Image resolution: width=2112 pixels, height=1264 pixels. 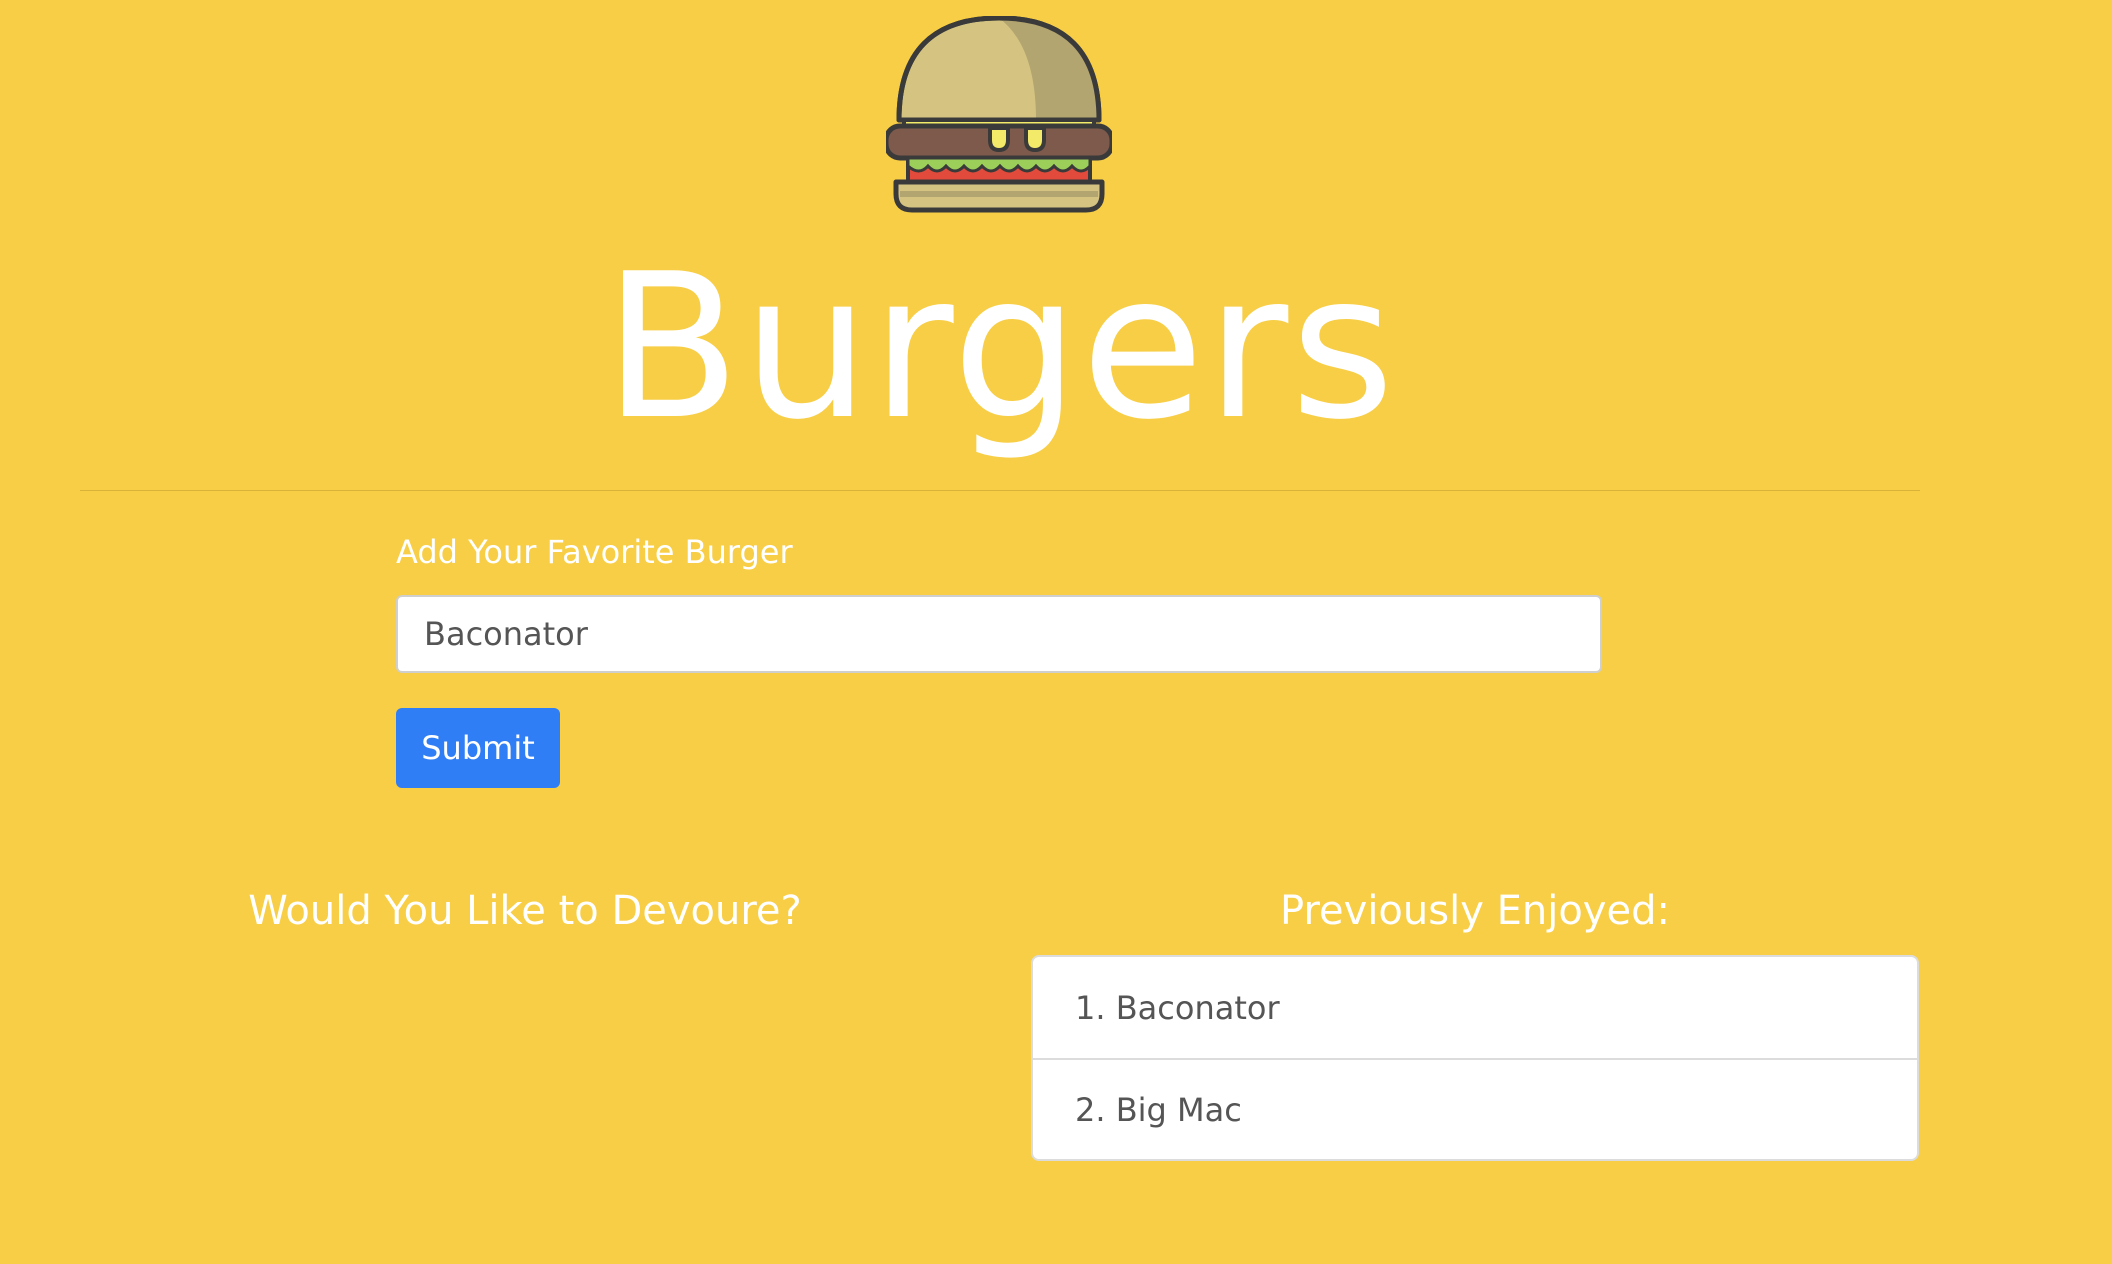 I want to click on list-item: 2. Big Mac, so click(x=1475, y=1108).